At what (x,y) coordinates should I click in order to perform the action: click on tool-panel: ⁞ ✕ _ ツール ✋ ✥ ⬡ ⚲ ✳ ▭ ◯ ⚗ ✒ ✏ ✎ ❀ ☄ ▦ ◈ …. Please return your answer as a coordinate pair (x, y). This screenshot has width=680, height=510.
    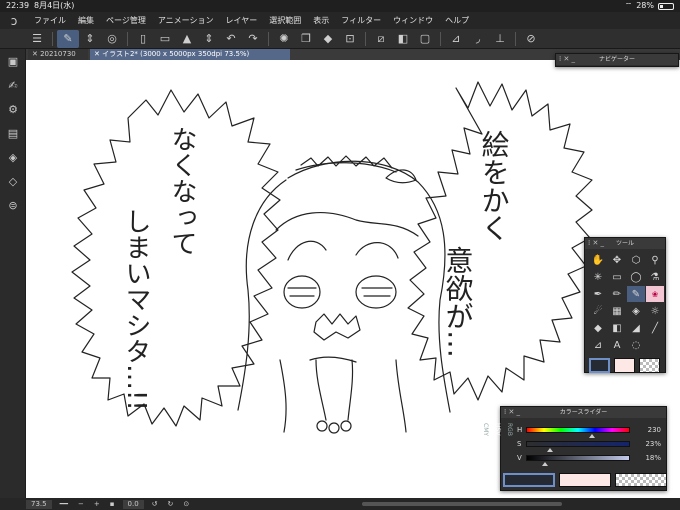
    Looking at the image, I should click on (625, 305).